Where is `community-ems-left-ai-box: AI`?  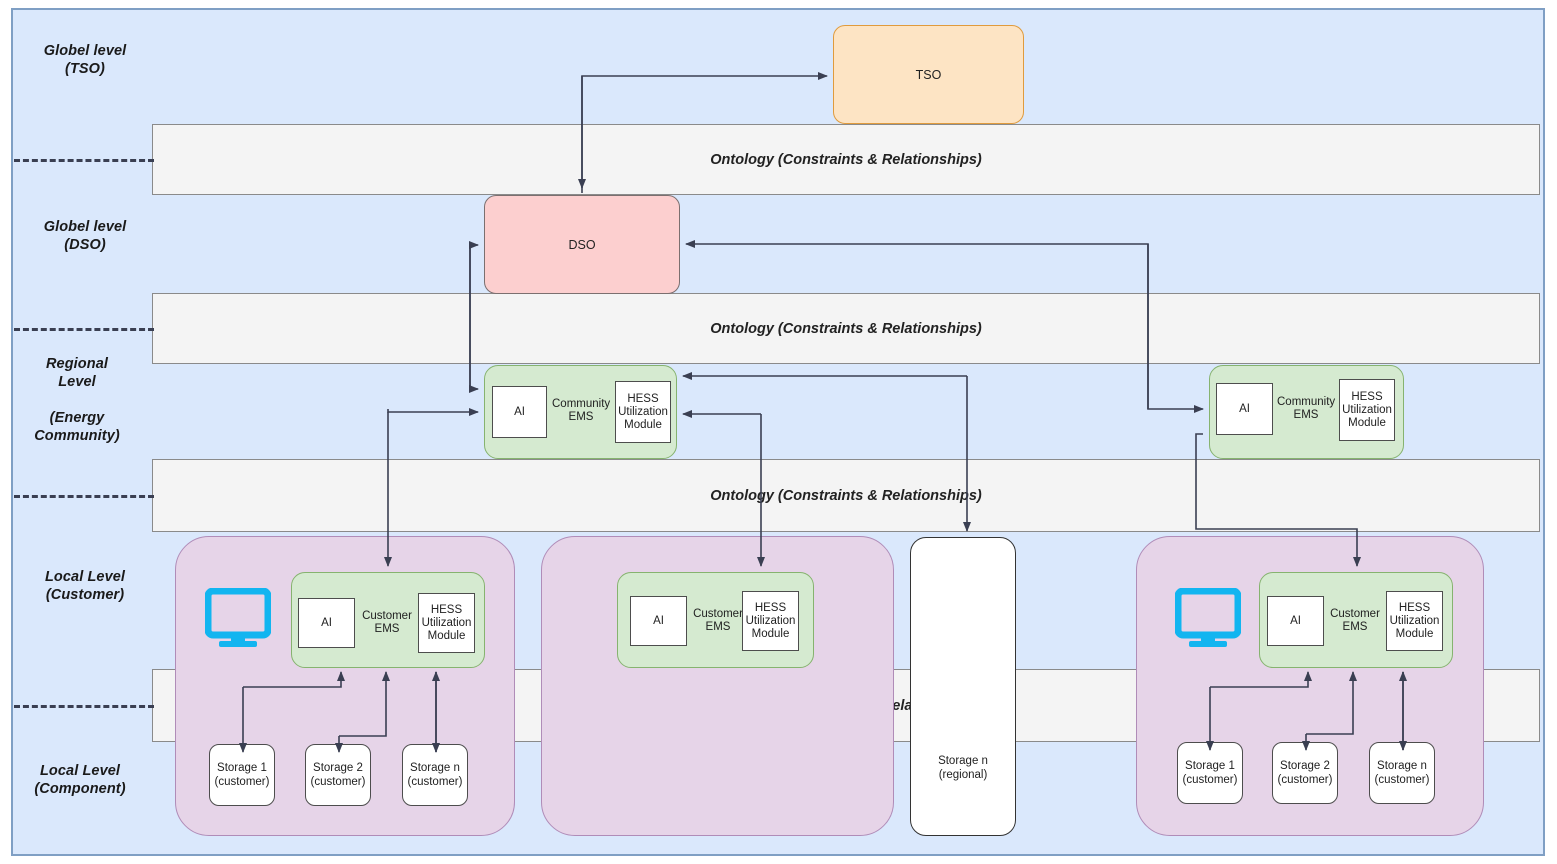 community-ems-left-ai-box: AI is located at coordinates (519, 412).